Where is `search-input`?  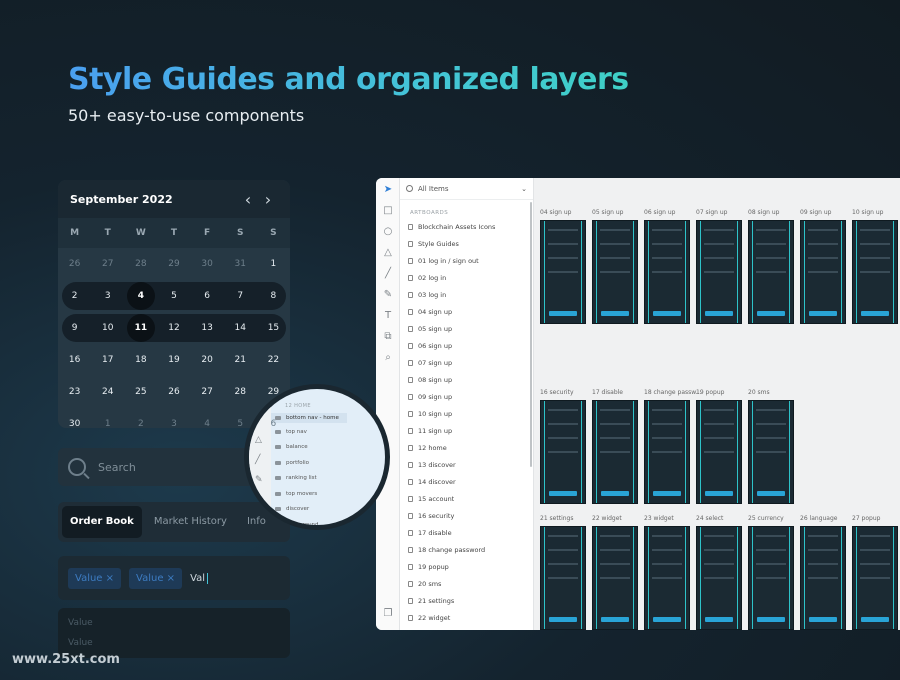 search-input is located at coordinates (173, 467).